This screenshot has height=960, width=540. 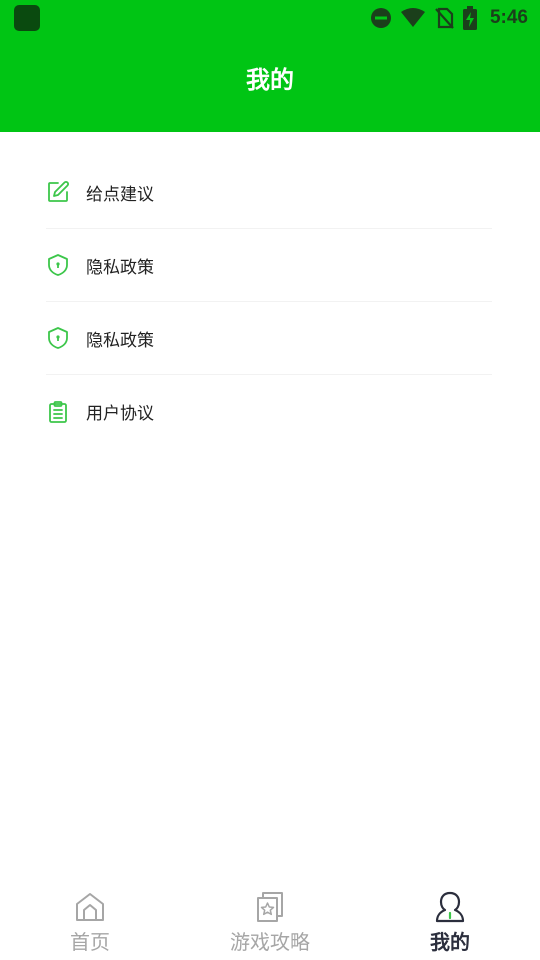 What do you see at coordinates (90, 907) in the screenshot?
I see `home-icon` at bounding box center [90, 907].